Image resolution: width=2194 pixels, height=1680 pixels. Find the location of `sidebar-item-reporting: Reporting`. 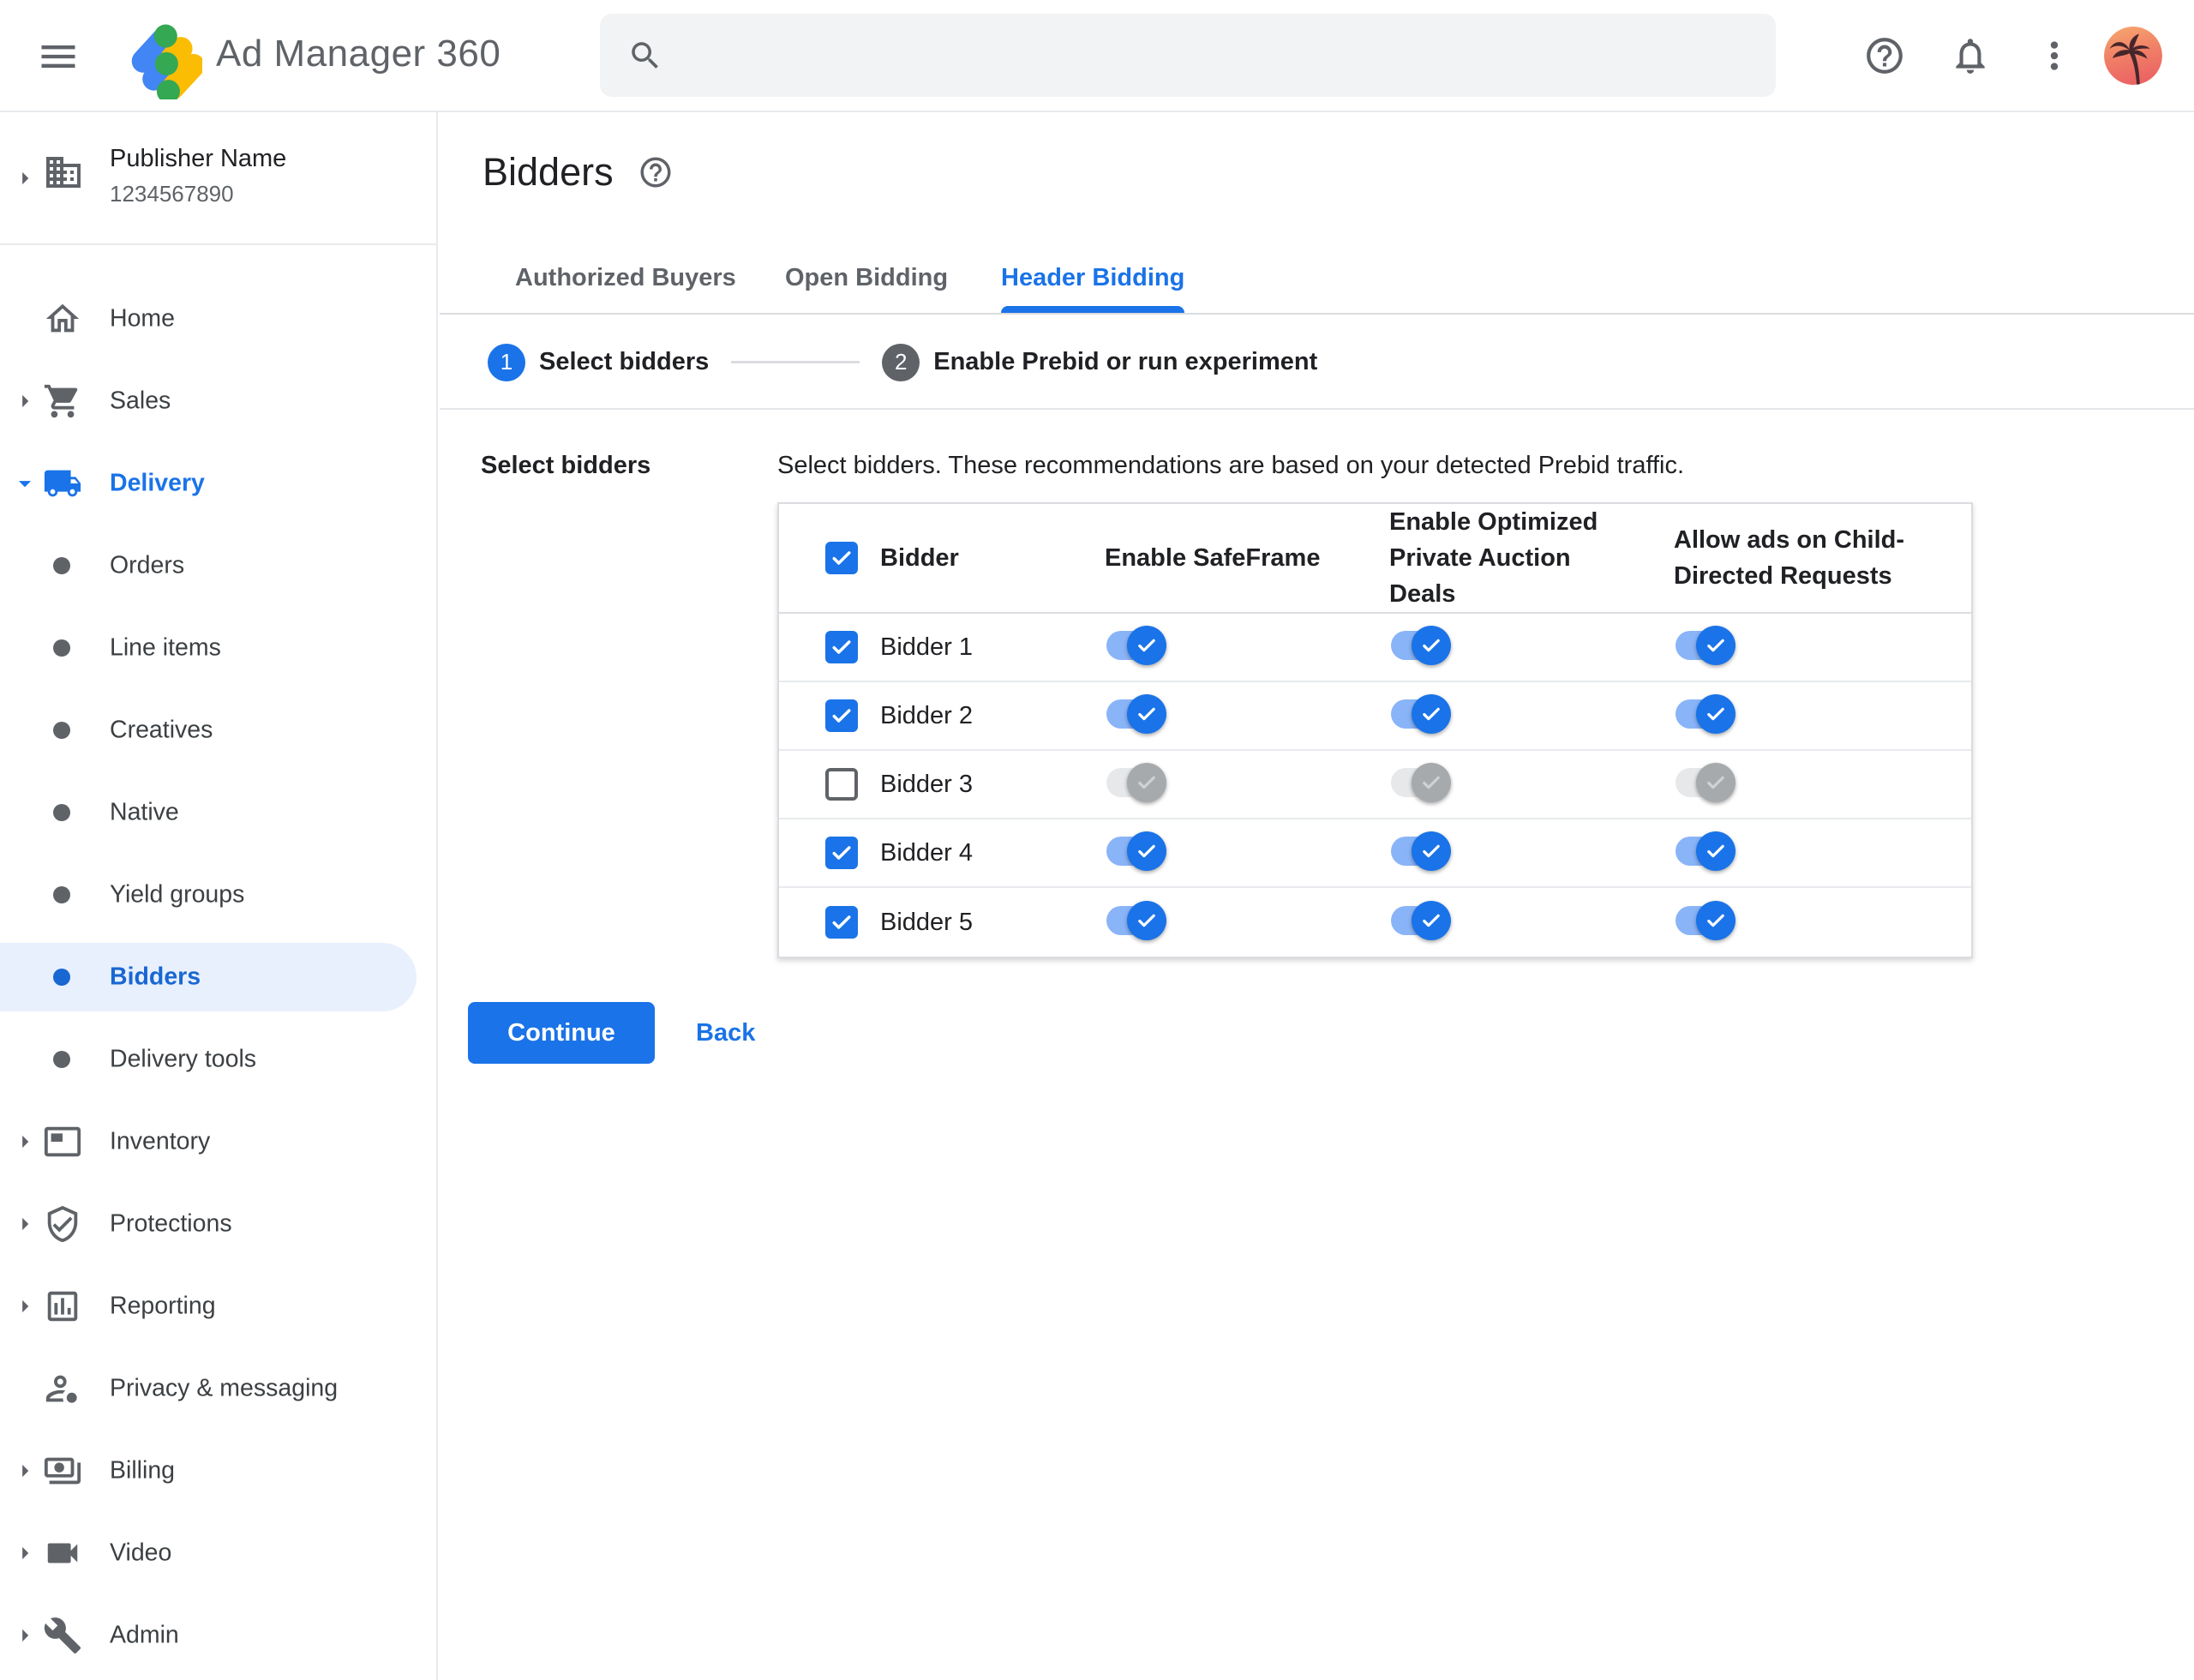

sidebar-item-reporting: Reporting is located at coordinates (218, 1306).